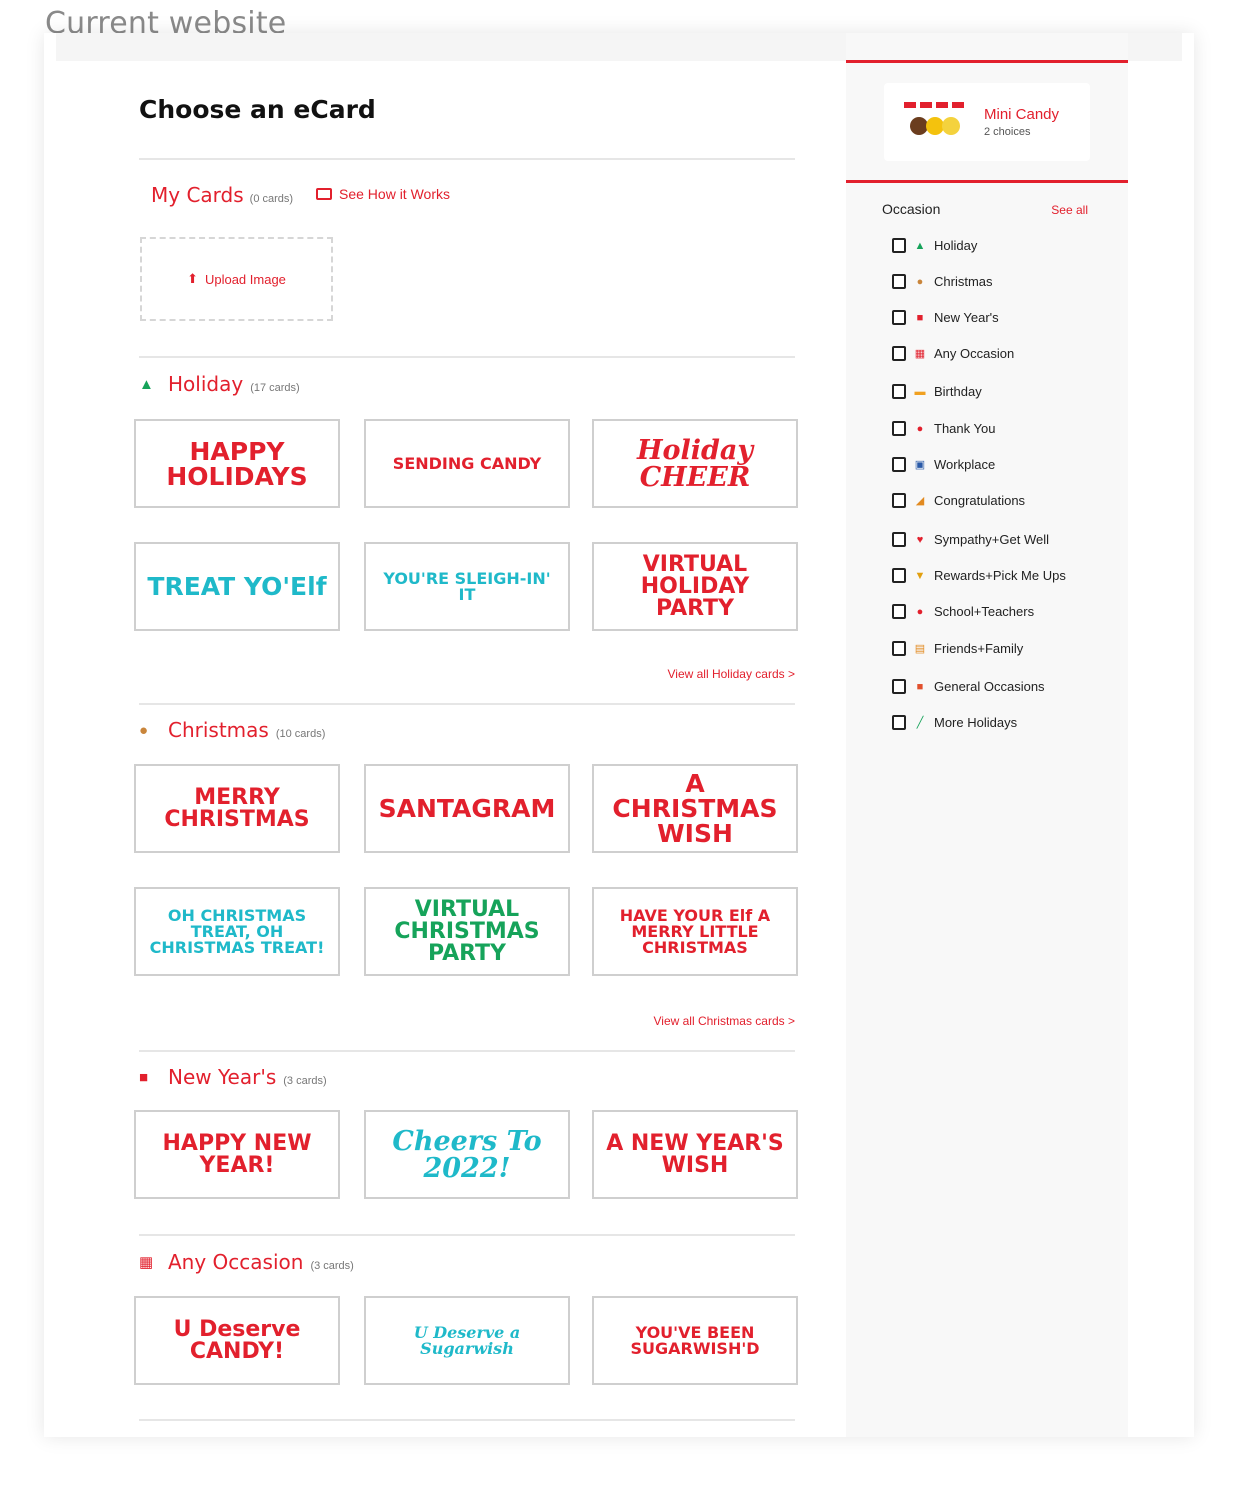  I want to click on card-title: U Deserve CANDY!, so click(237, 1340).